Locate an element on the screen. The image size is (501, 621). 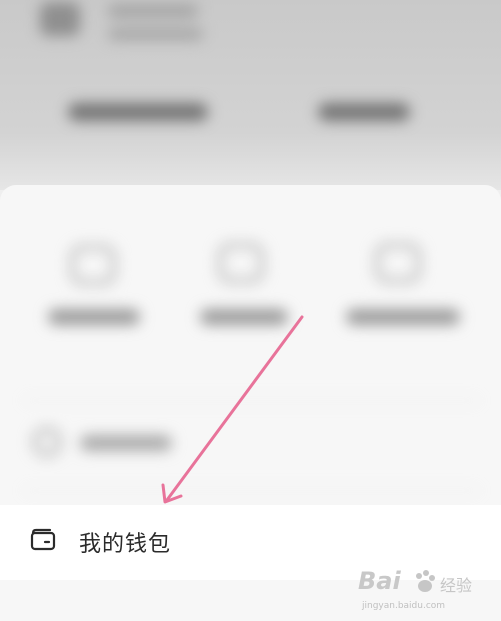
paw-logo-icon is located at coordinates (425, 581).